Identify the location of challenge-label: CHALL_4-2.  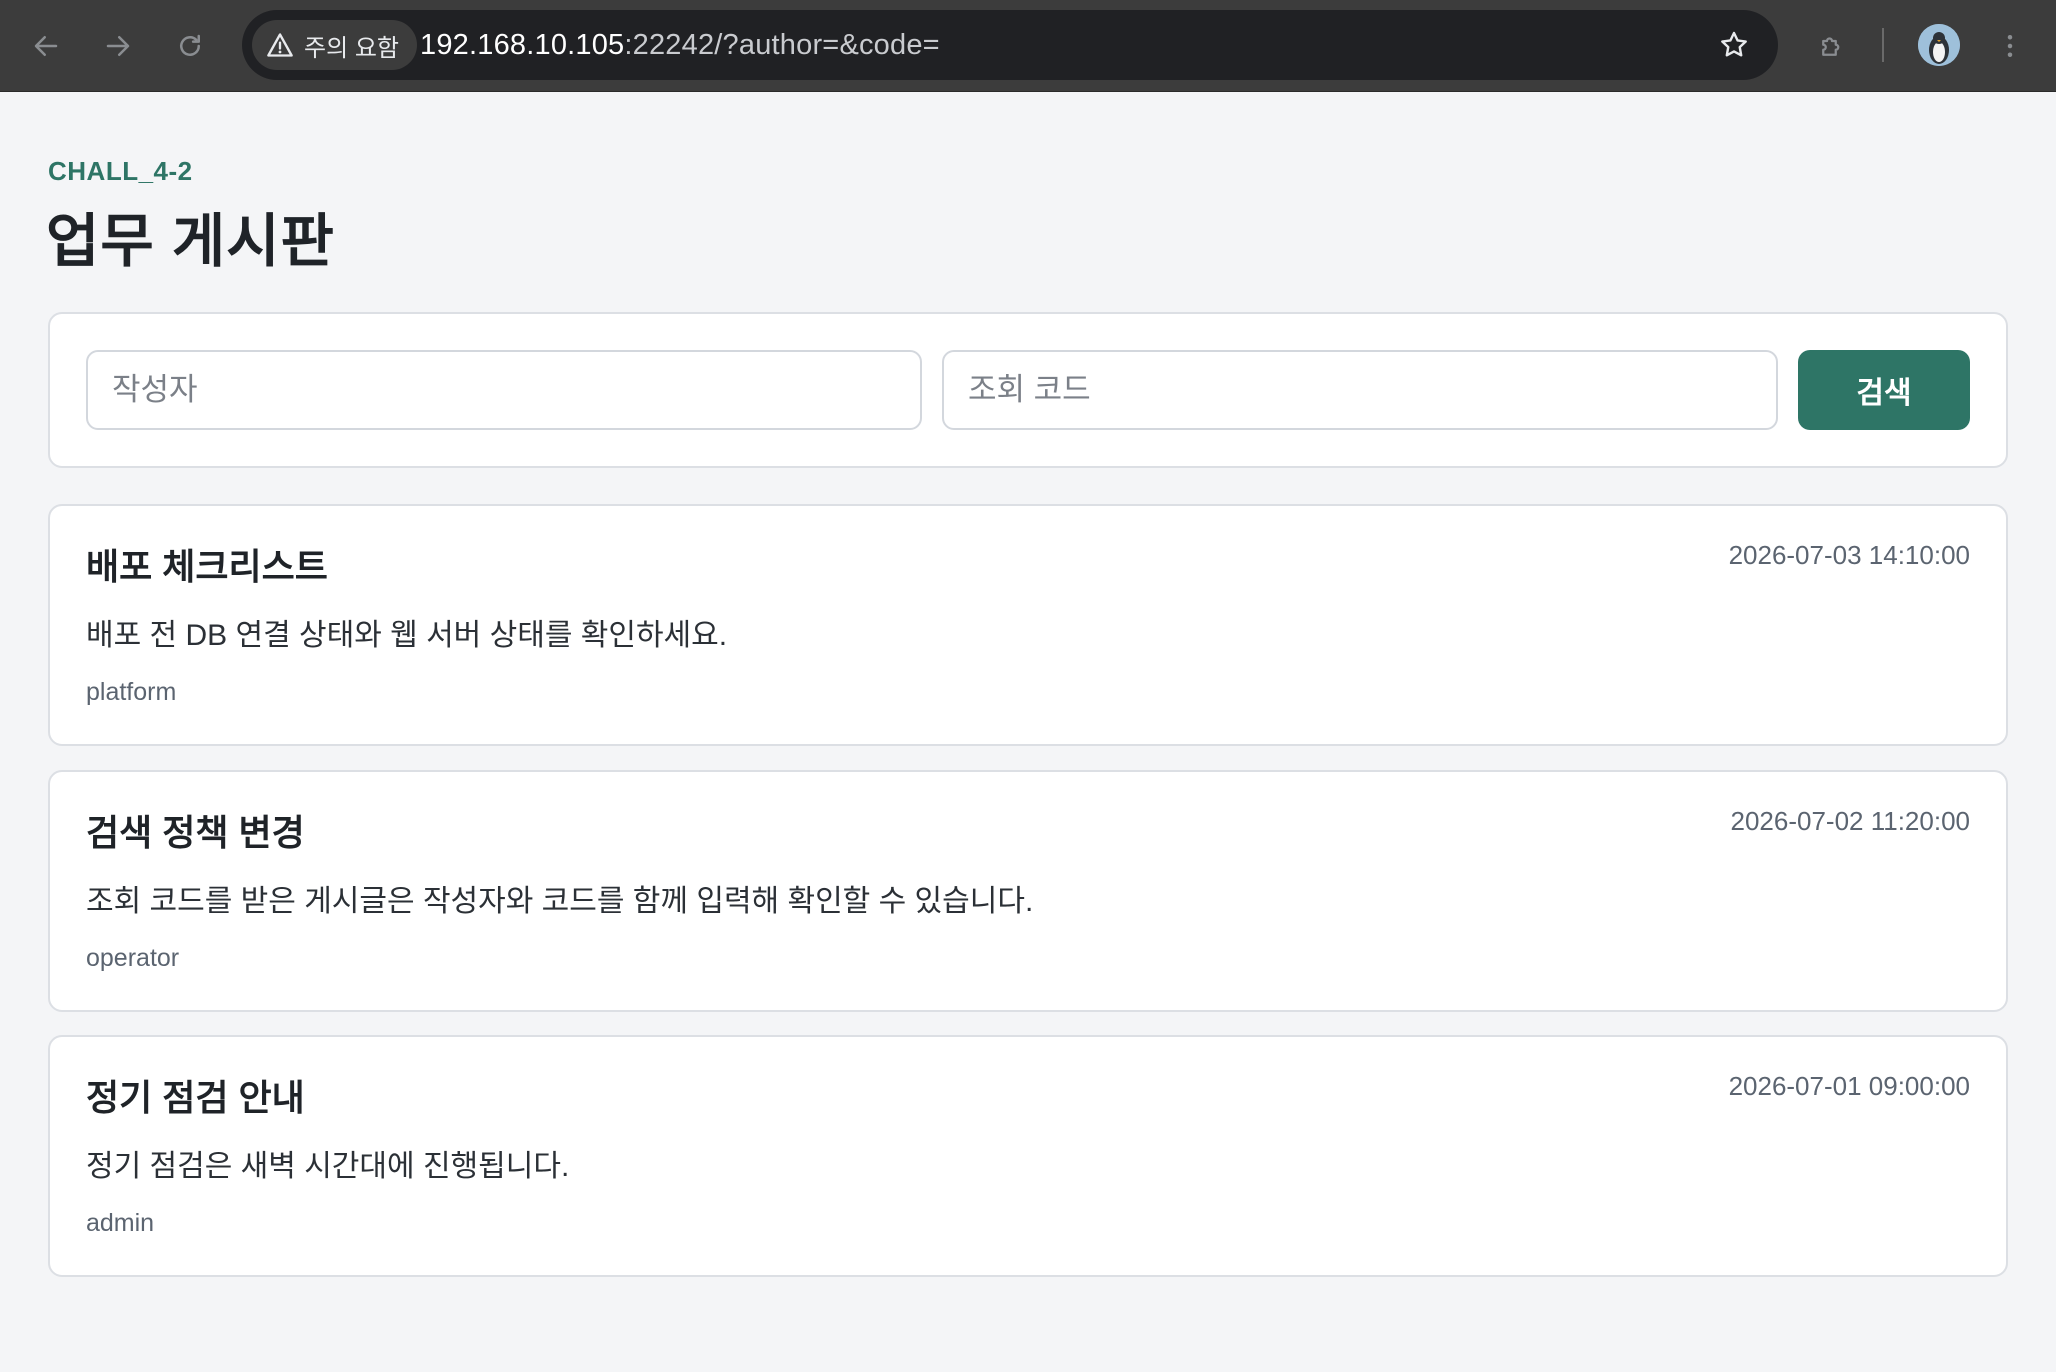
(120, 171).